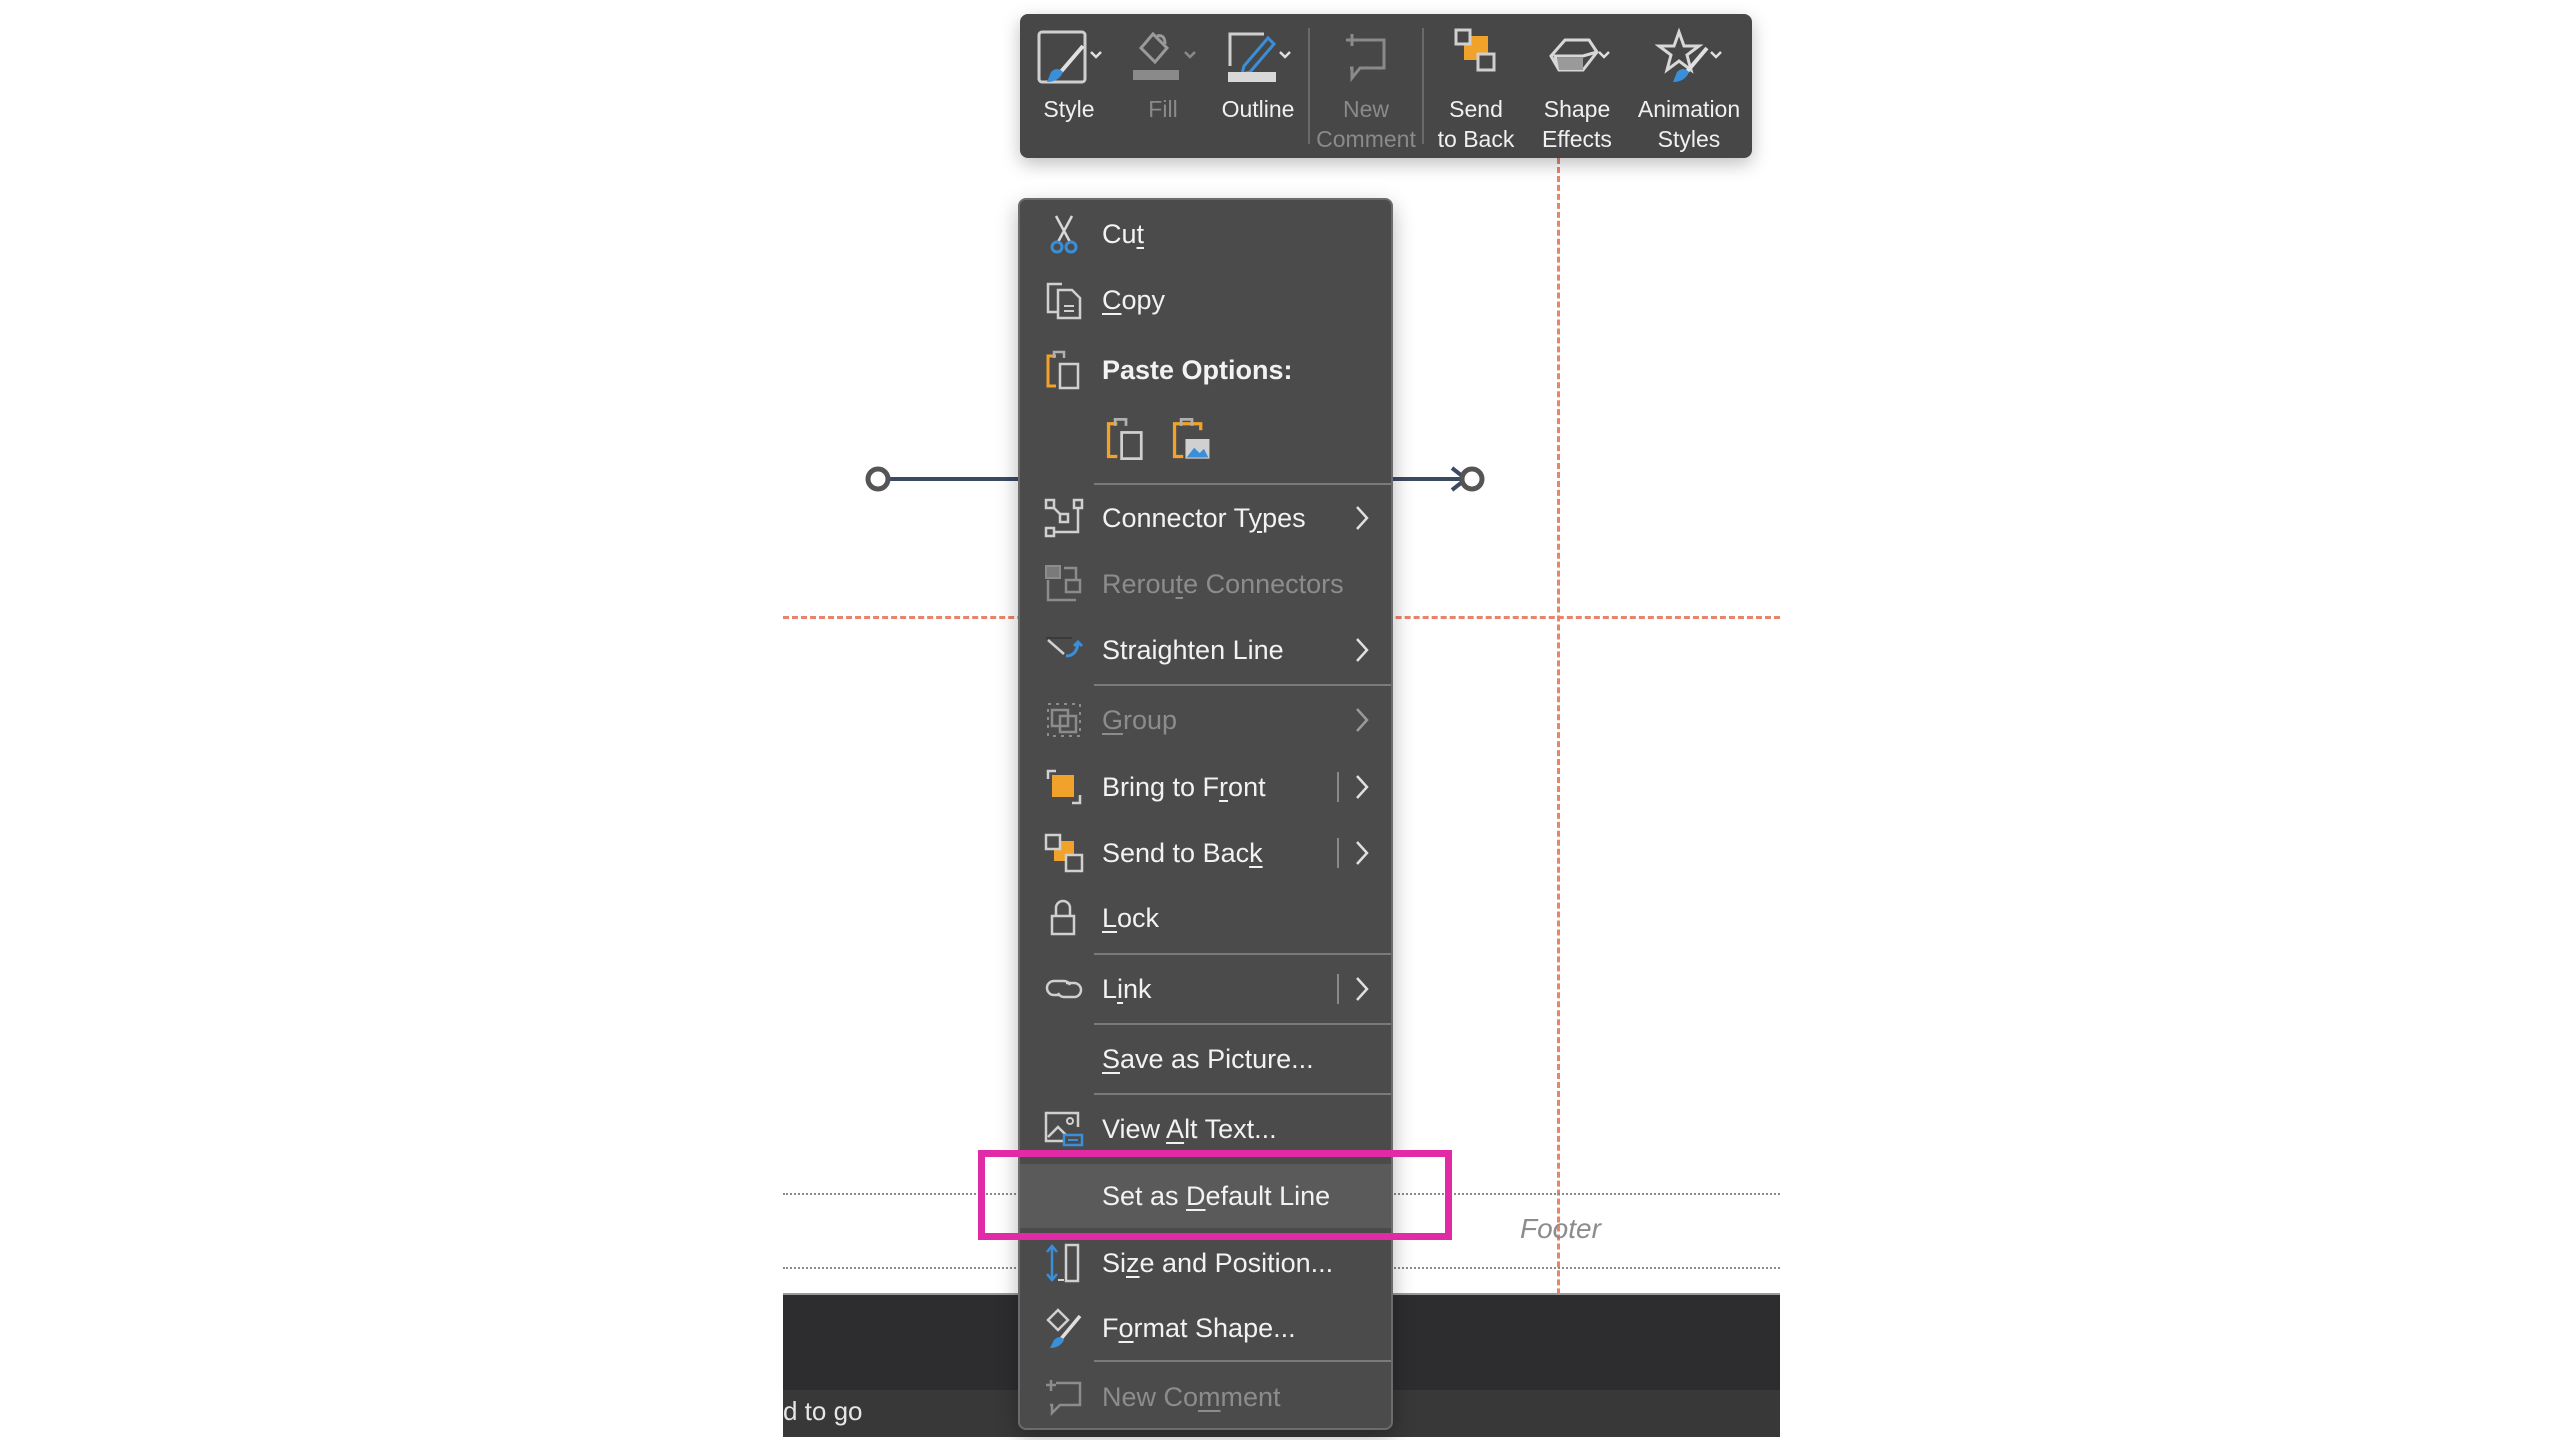 The image size is (2560, 1440). I want to click on scissors-icon, so click(1064, 234).